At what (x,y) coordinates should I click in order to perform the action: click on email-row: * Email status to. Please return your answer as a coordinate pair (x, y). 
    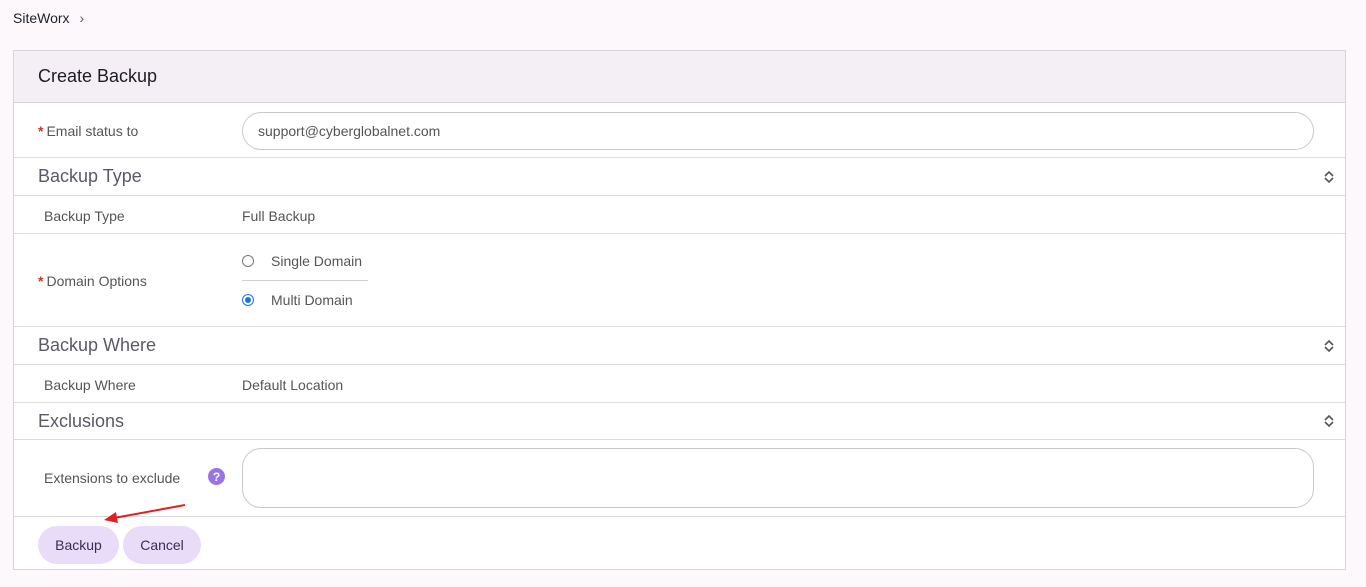
    Looking at the image, I should click on (679, 130).